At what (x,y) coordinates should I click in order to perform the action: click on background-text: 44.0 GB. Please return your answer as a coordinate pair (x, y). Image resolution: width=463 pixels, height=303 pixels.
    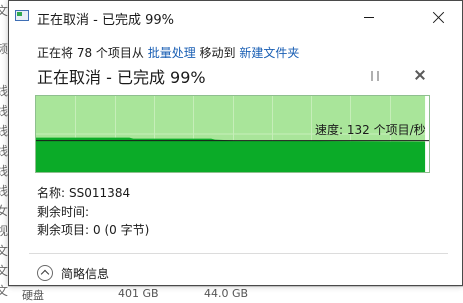
    Looking at the image, I should click on (226, 293).